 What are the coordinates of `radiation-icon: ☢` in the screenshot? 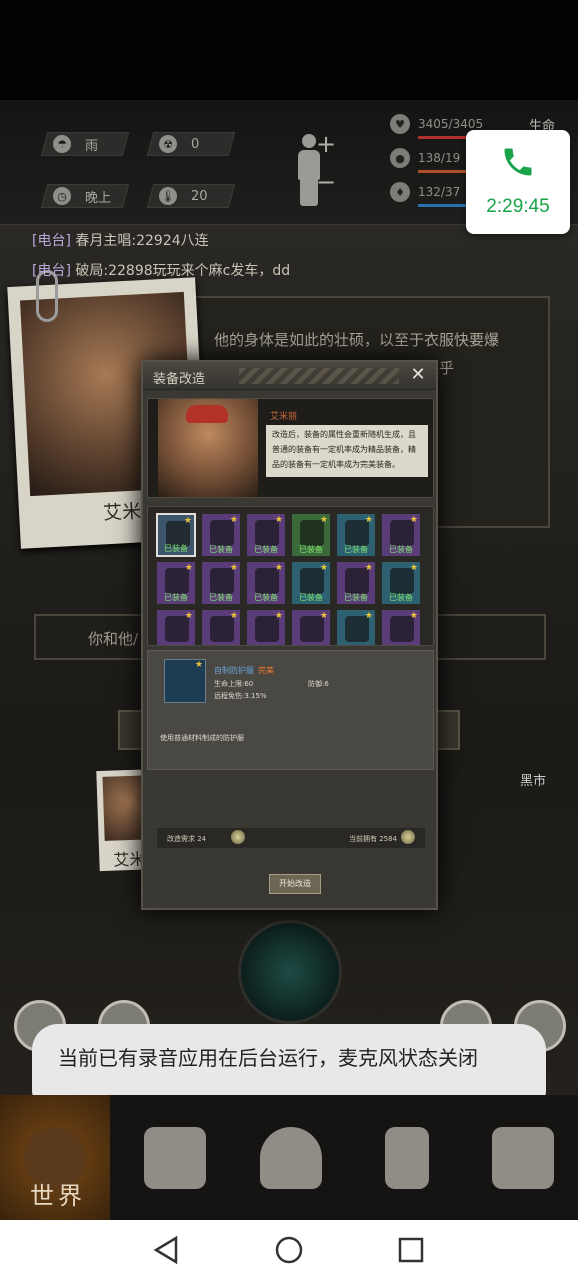 It's located at (168, 144).